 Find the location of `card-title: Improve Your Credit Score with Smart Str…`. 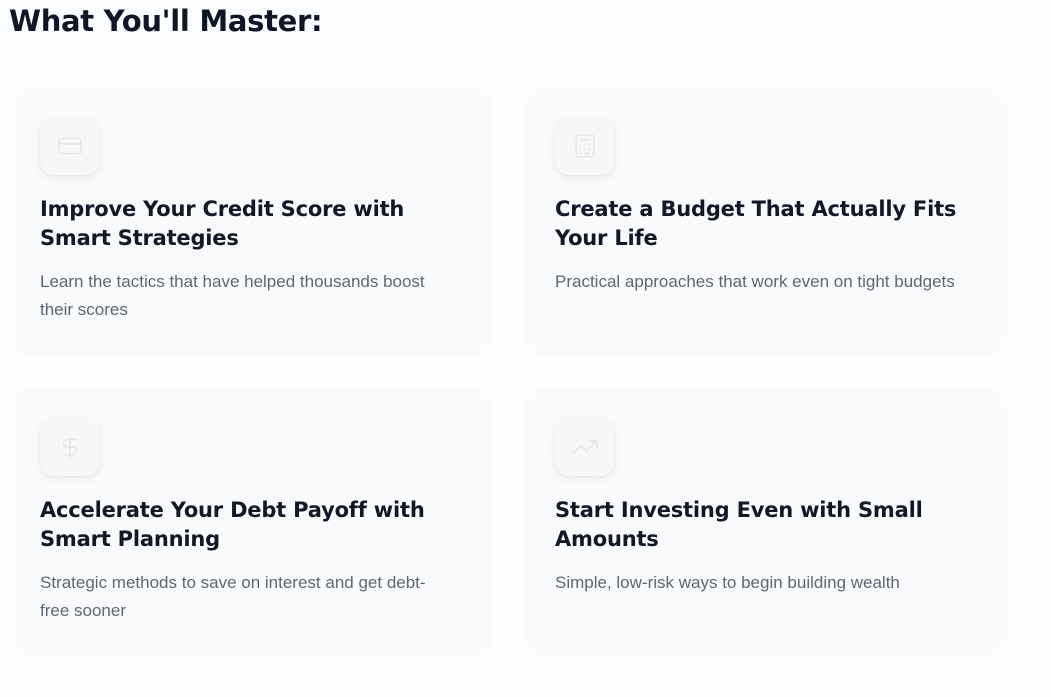

card-title: Improve Your Credit Score with Smart Str… is located at coordinates (222, 223).